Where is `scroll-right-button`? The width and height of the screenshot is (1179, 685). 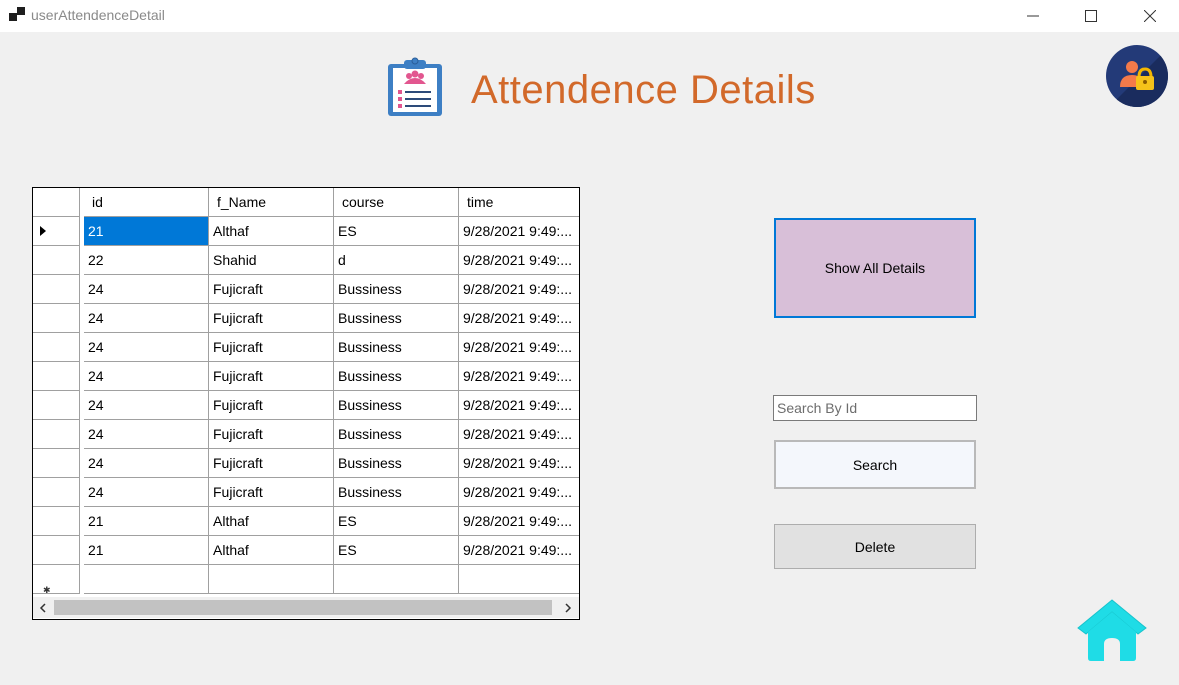
scroll-right-button is located at coordinates (568, 607).